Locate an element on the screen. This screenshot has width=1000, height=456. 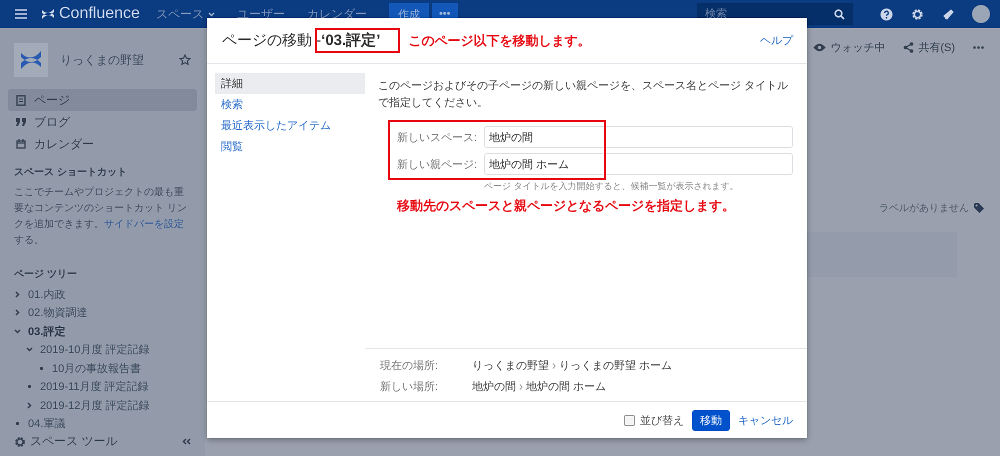
dialog-menu-item: 検索 is located at coordinates (290, 104).